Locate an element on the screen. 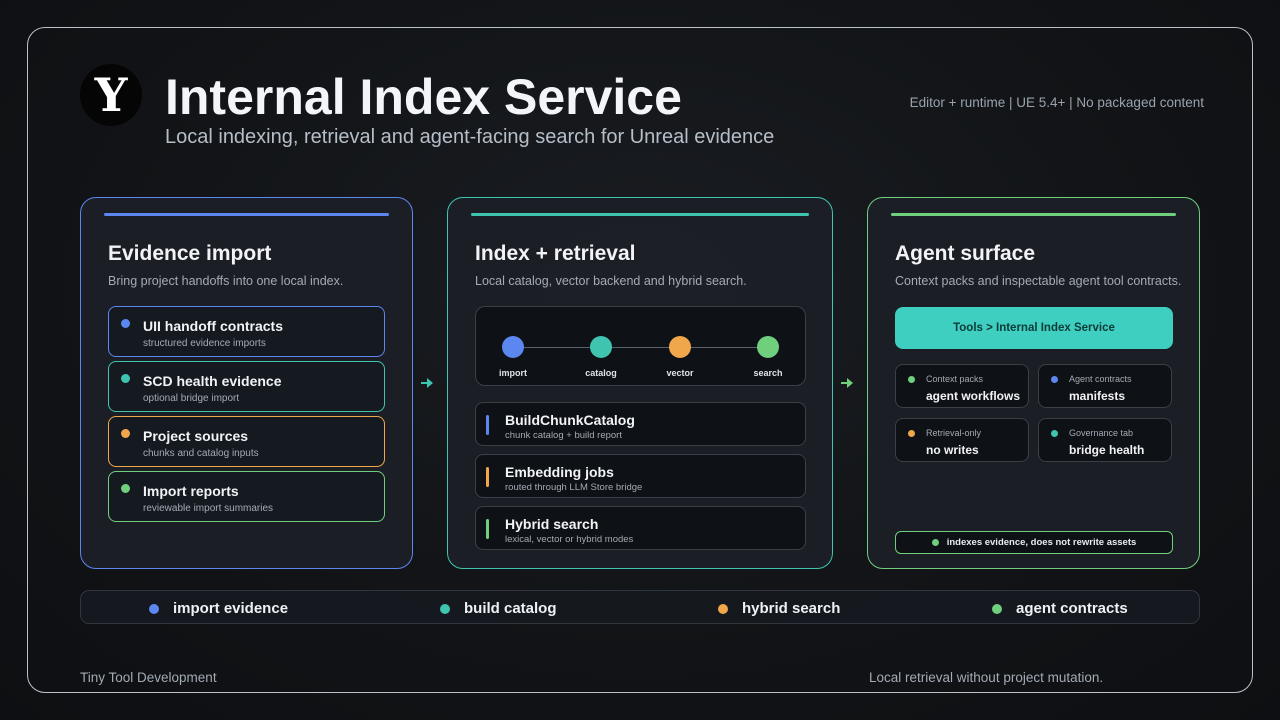 The height and width of the screenshot is (720, 1280). pipeline-label: search is located at coordinates (768, 373).